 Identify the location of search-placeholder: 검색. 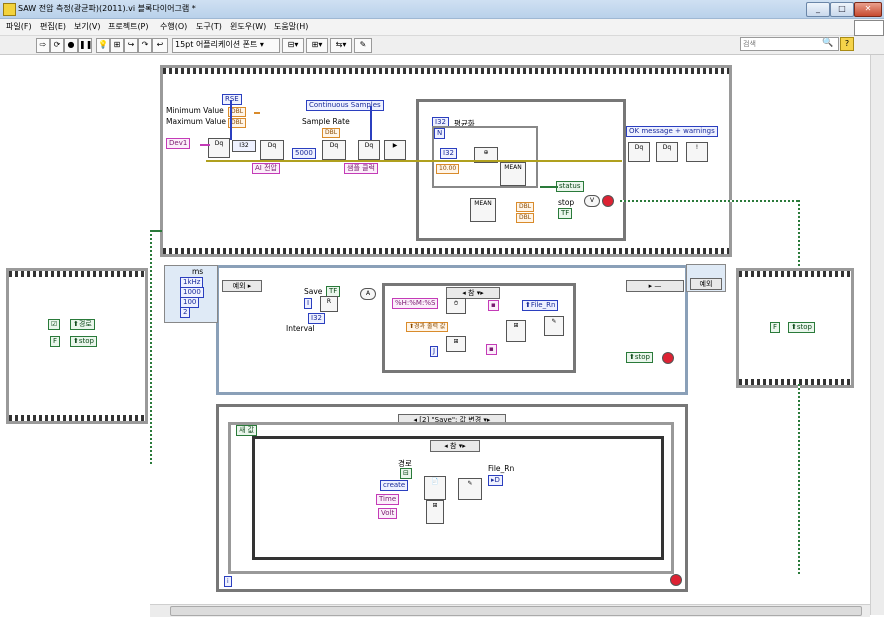
(749, 44).